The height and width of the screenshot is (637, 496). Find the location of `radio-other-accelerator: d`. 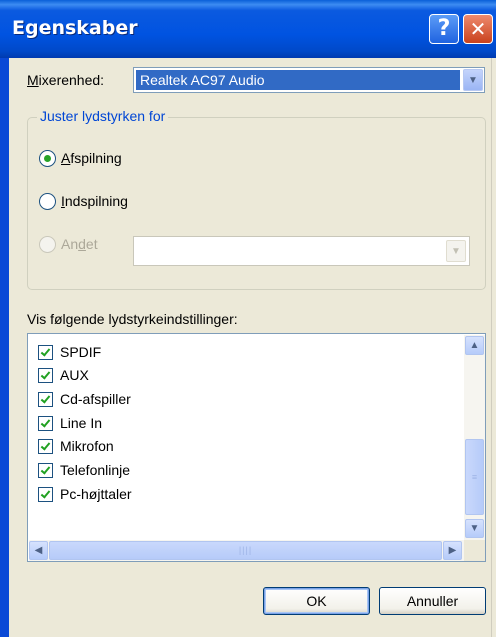

radio-other-accelerator: d is located at coordinates (82, 244).